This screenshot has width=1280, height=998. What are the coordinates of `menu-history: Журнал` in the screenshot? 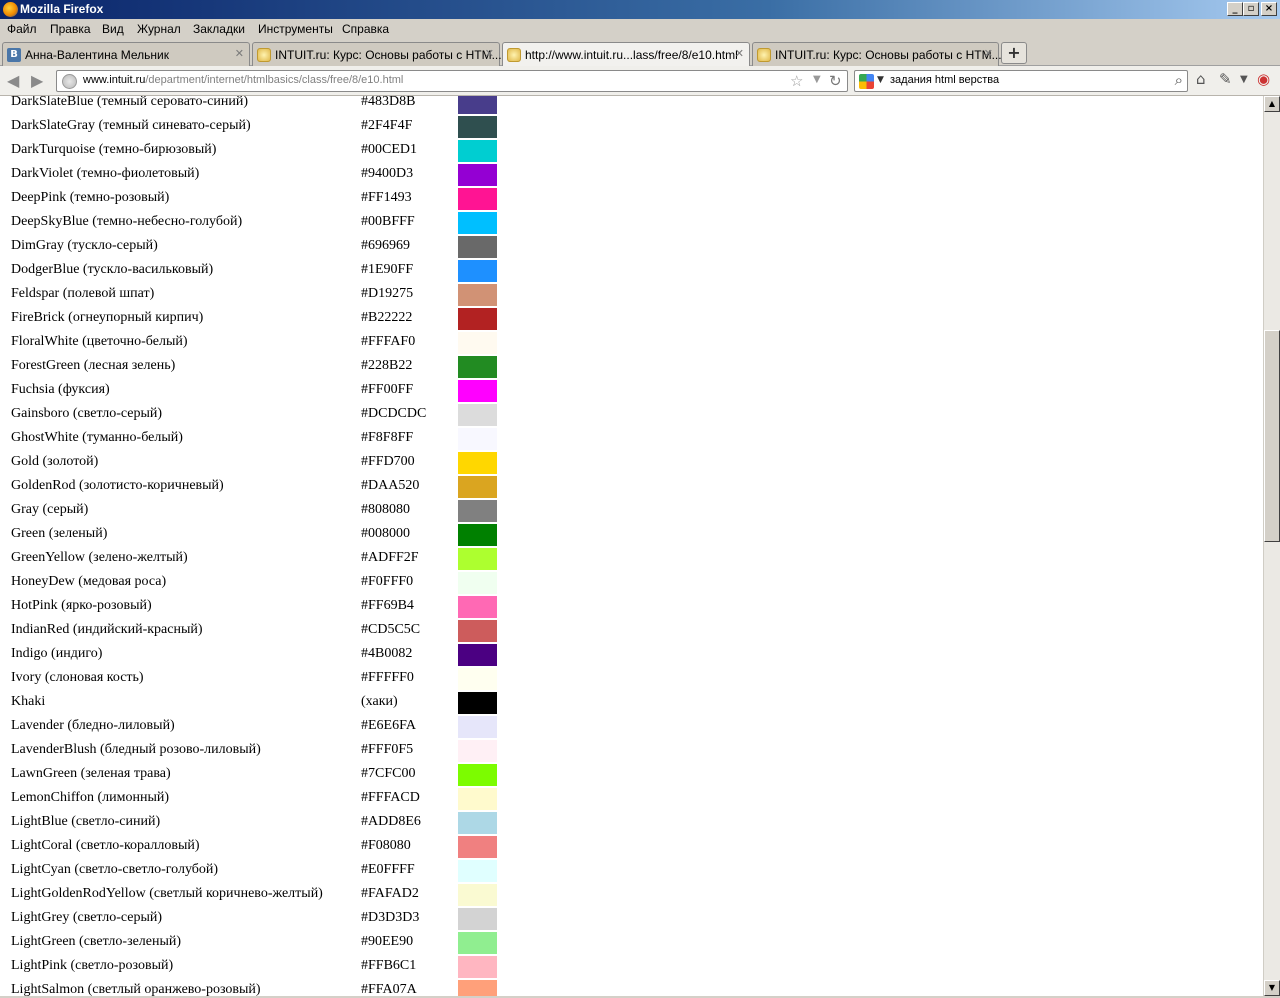 It's located at (159, 29).